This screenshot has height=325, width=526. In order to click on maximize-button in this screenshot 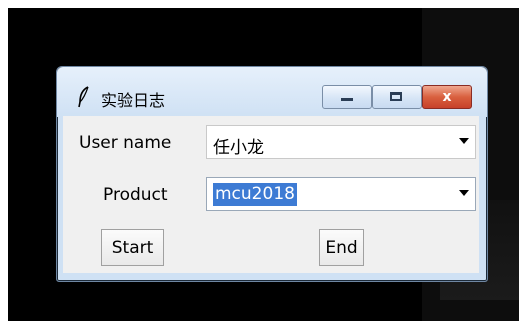, I will do `click(397, 97)`.